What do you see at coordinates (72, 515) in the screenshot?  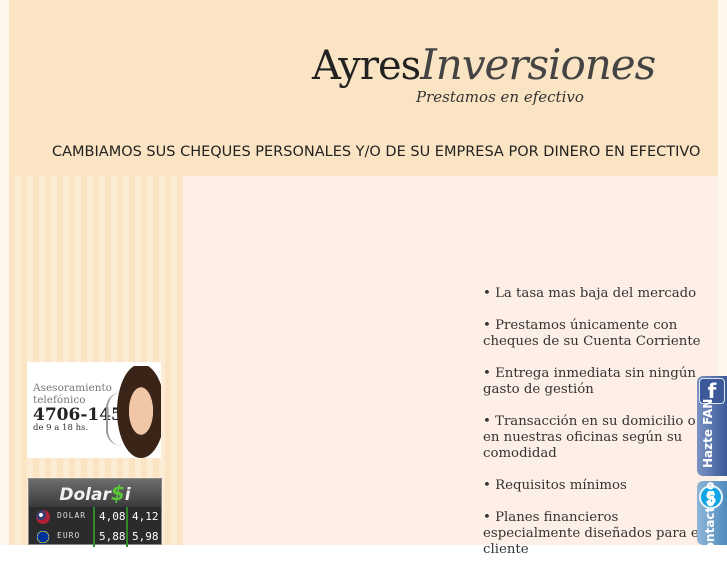 I see `currency-name: DOLAR` at bounding box center [72, 515].